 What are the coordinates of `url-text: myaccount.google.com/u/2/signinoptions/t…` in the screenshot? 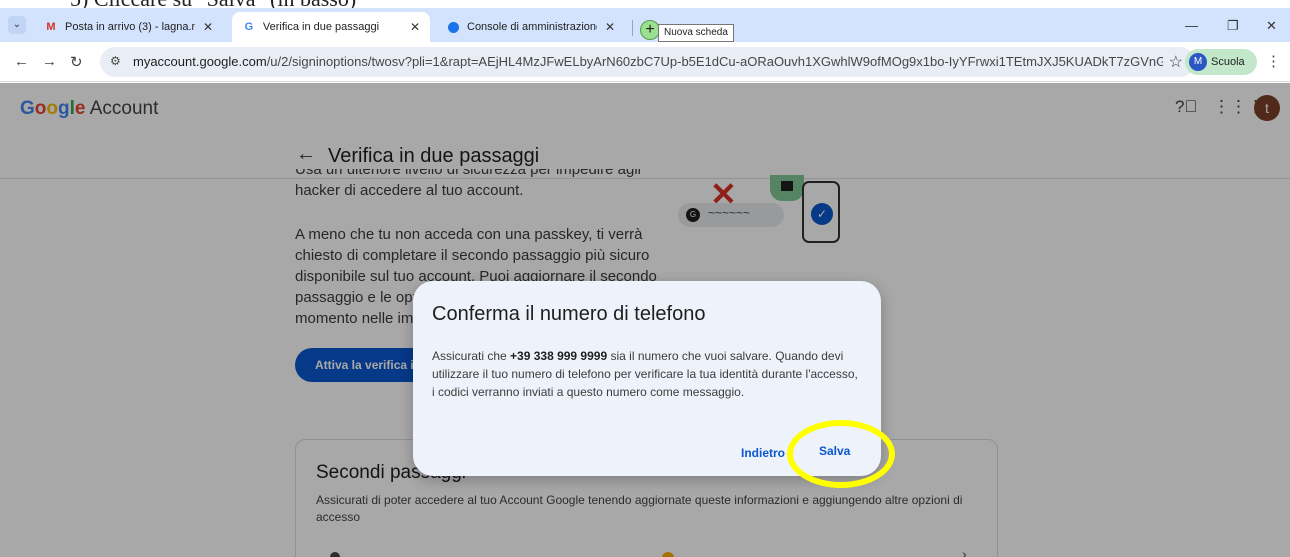 It's located at (648, 61).